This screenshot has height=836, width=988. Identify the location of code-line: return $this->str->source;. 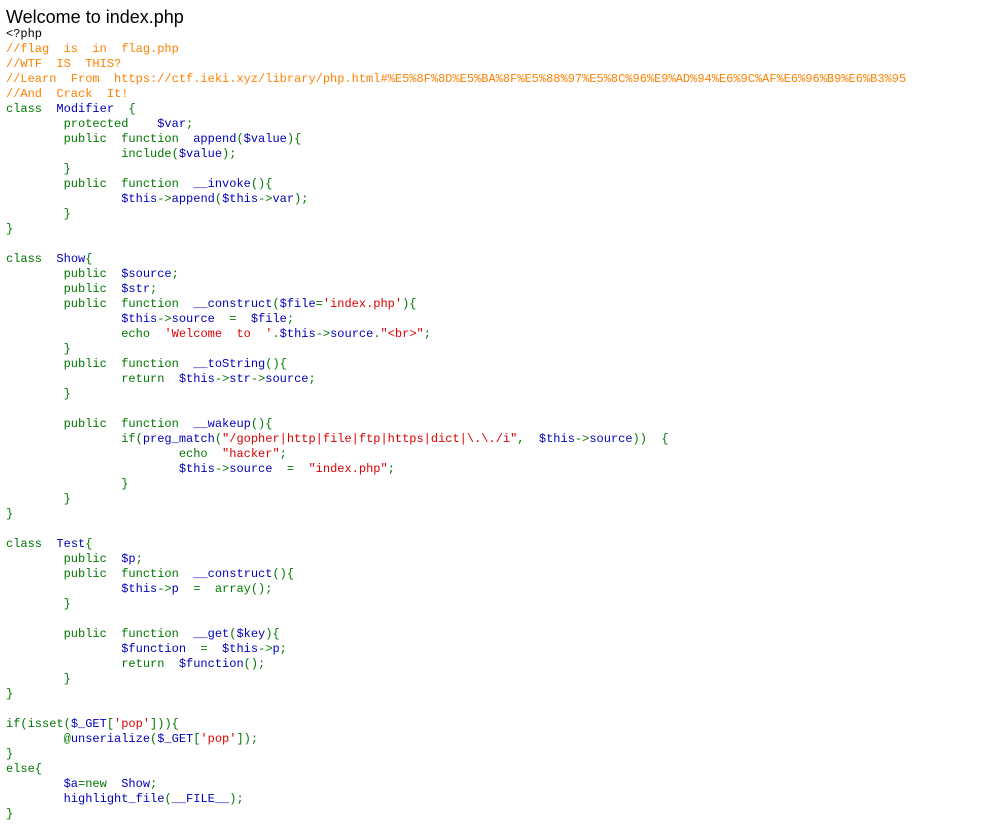
(456, 379).